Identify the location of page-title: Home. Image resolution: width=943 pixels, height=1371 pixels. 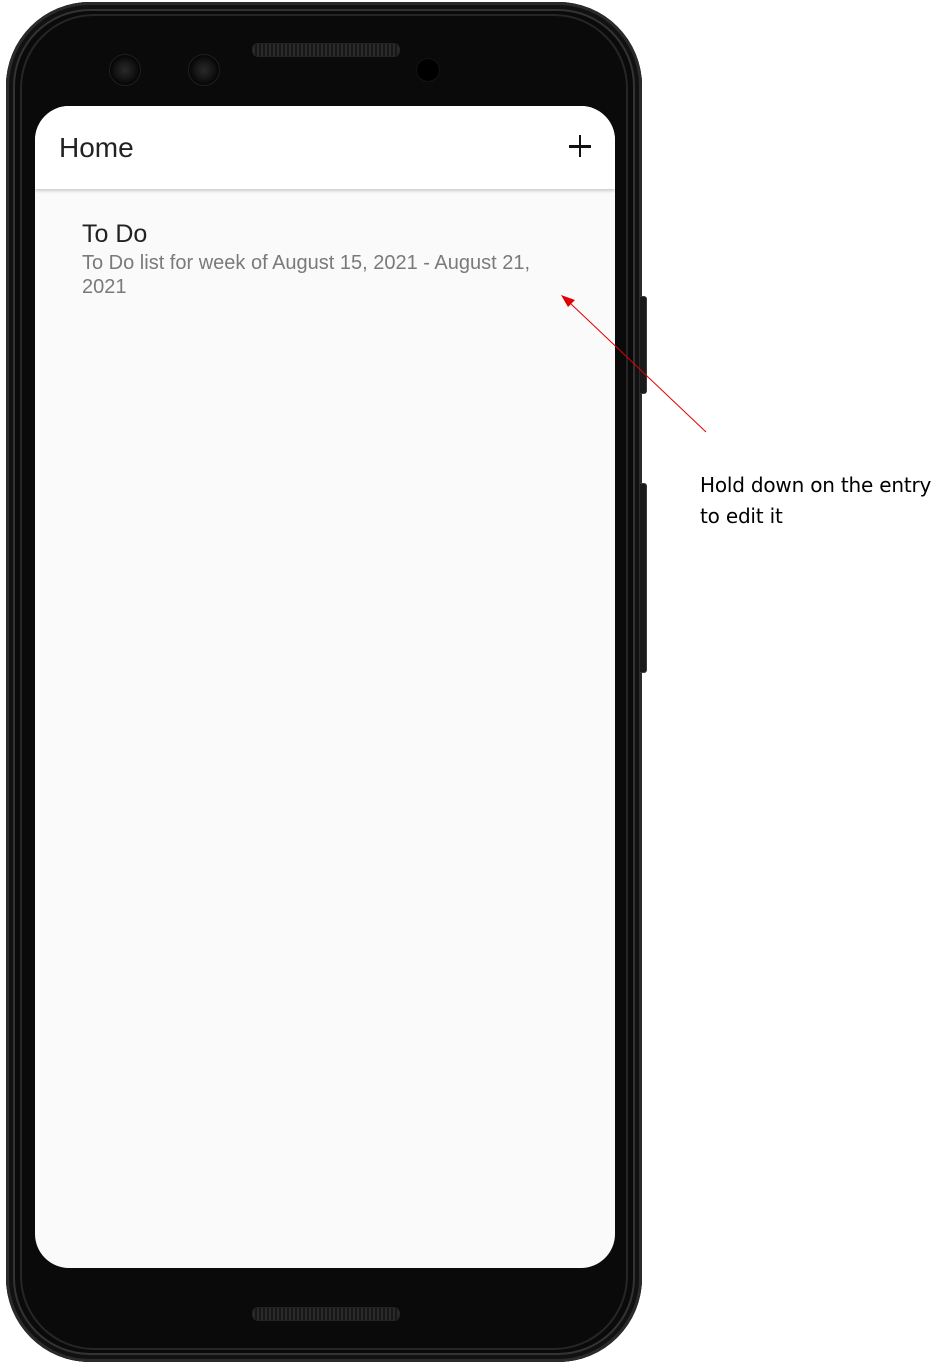
(96, 147).